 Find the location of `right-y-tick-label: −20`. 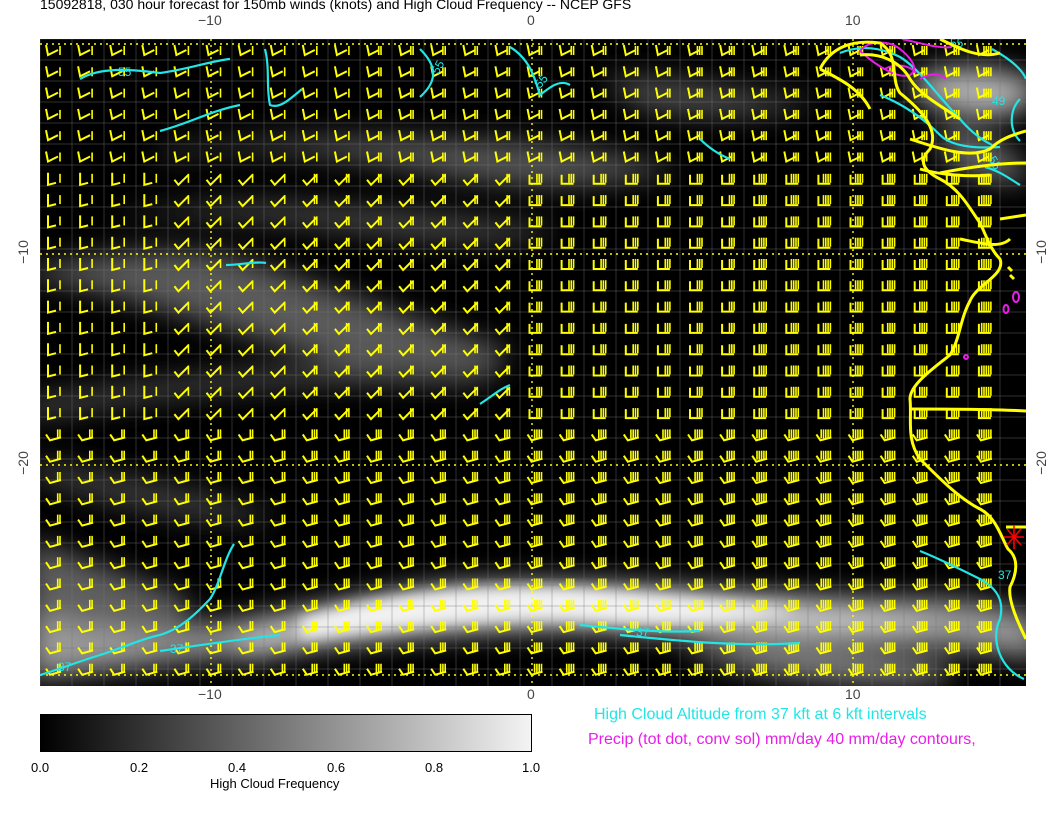

right-y-tick-label: −20 is located at coordinates (1040, 463).